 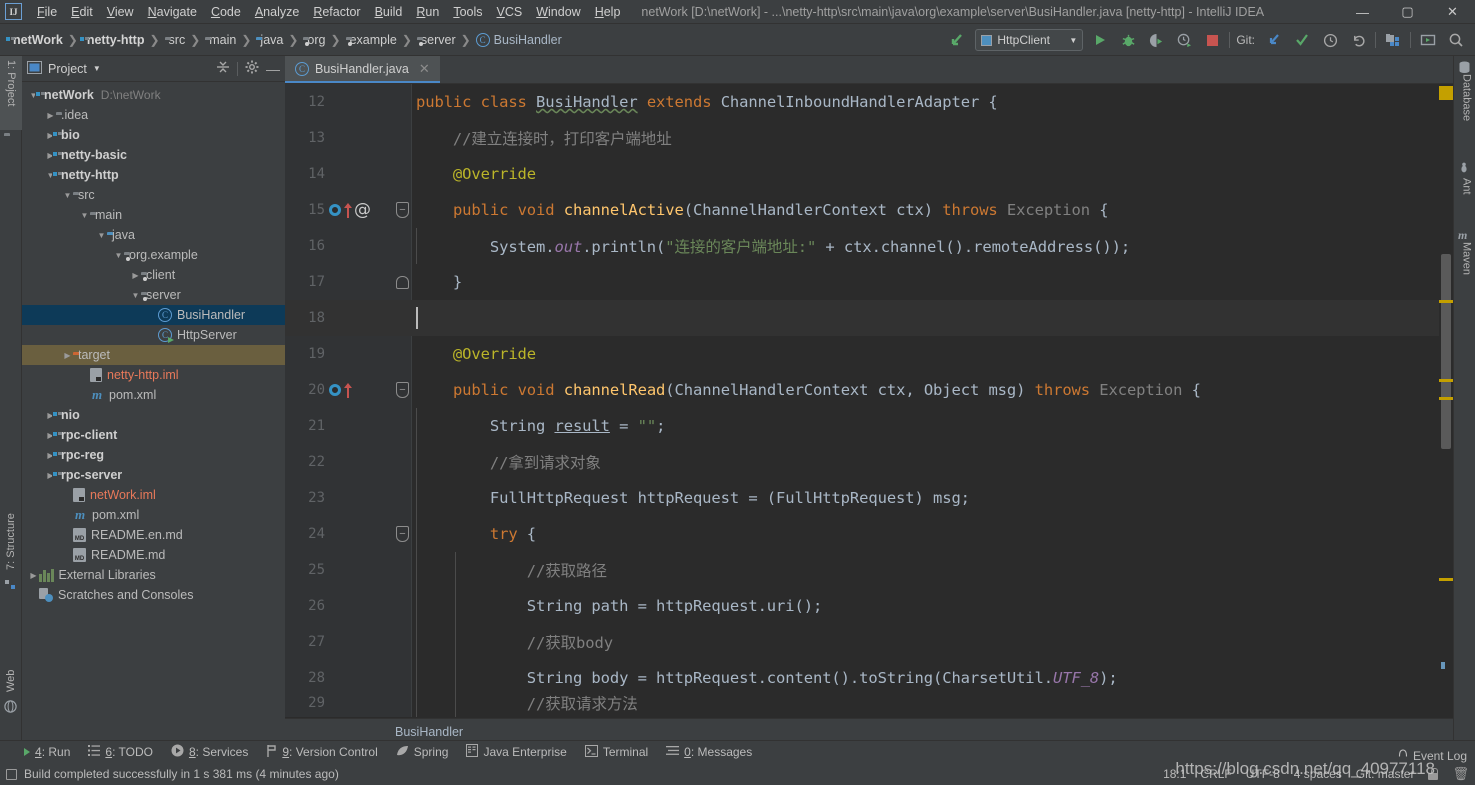 I want to click on annotation-icon: @, so click(x=362, y=210).